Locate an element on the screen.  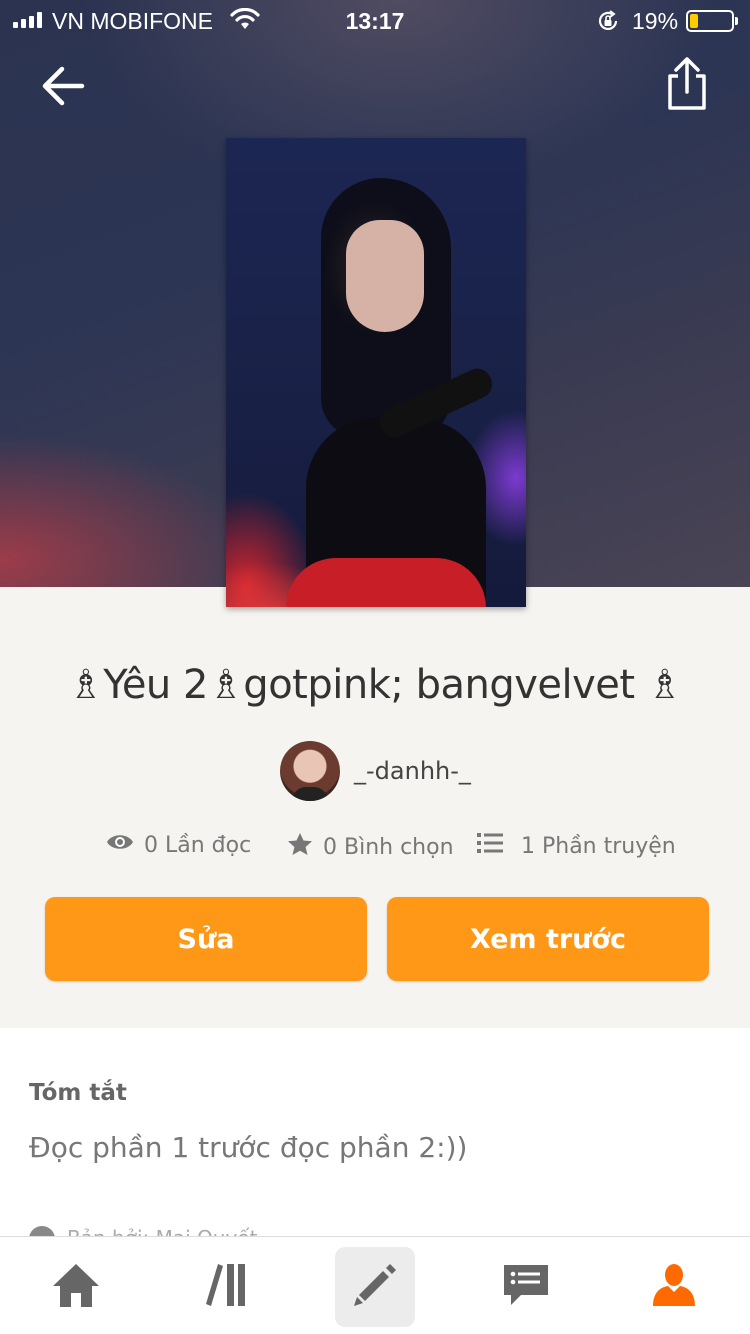
back-button is located at coordinates (64, 86).